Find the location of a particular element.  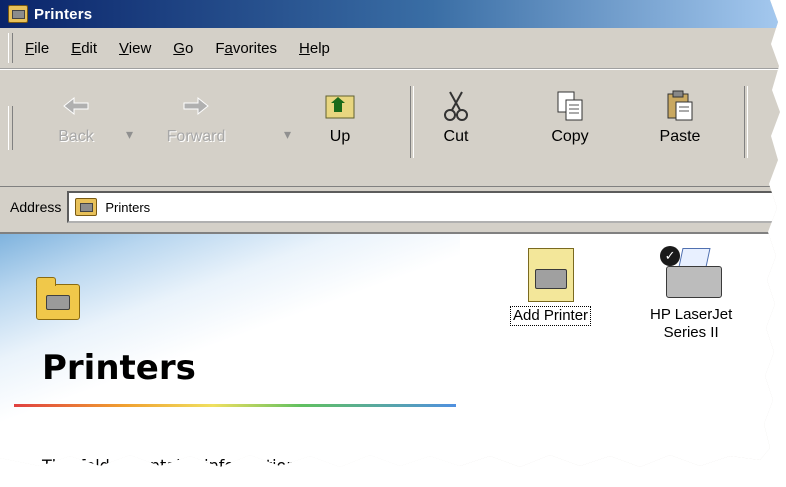

menu-edit: Edit is located at coordinates (84, 48).